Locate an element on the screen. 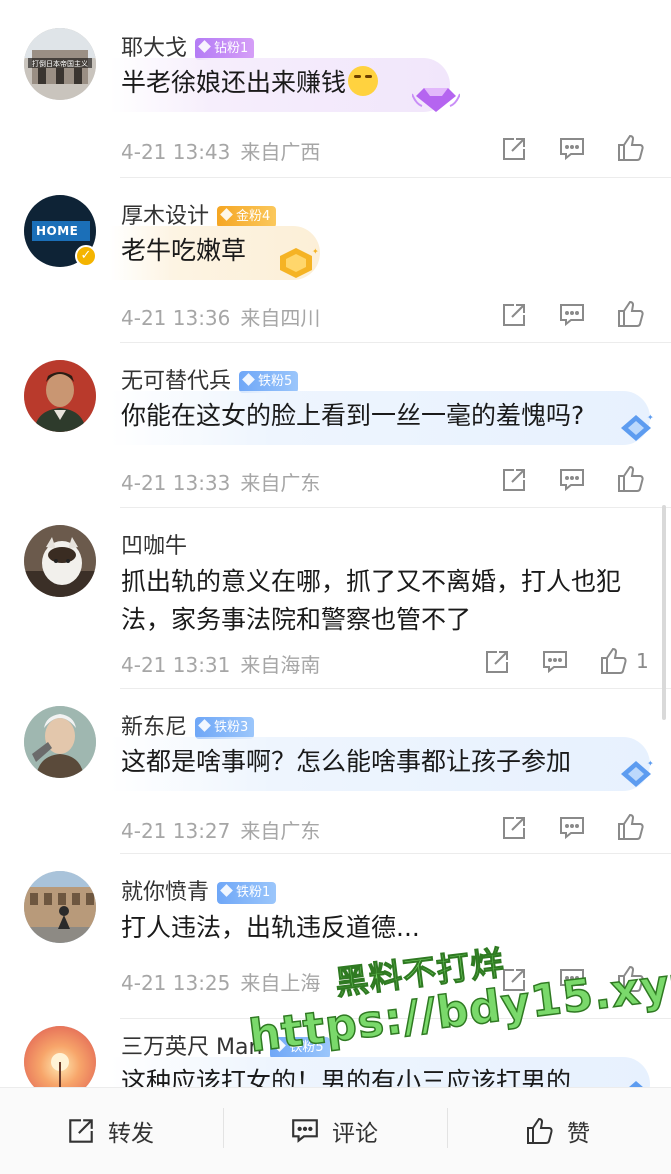  comment-text: 老牛吃嫩草 is located at coordinates (184, 250).